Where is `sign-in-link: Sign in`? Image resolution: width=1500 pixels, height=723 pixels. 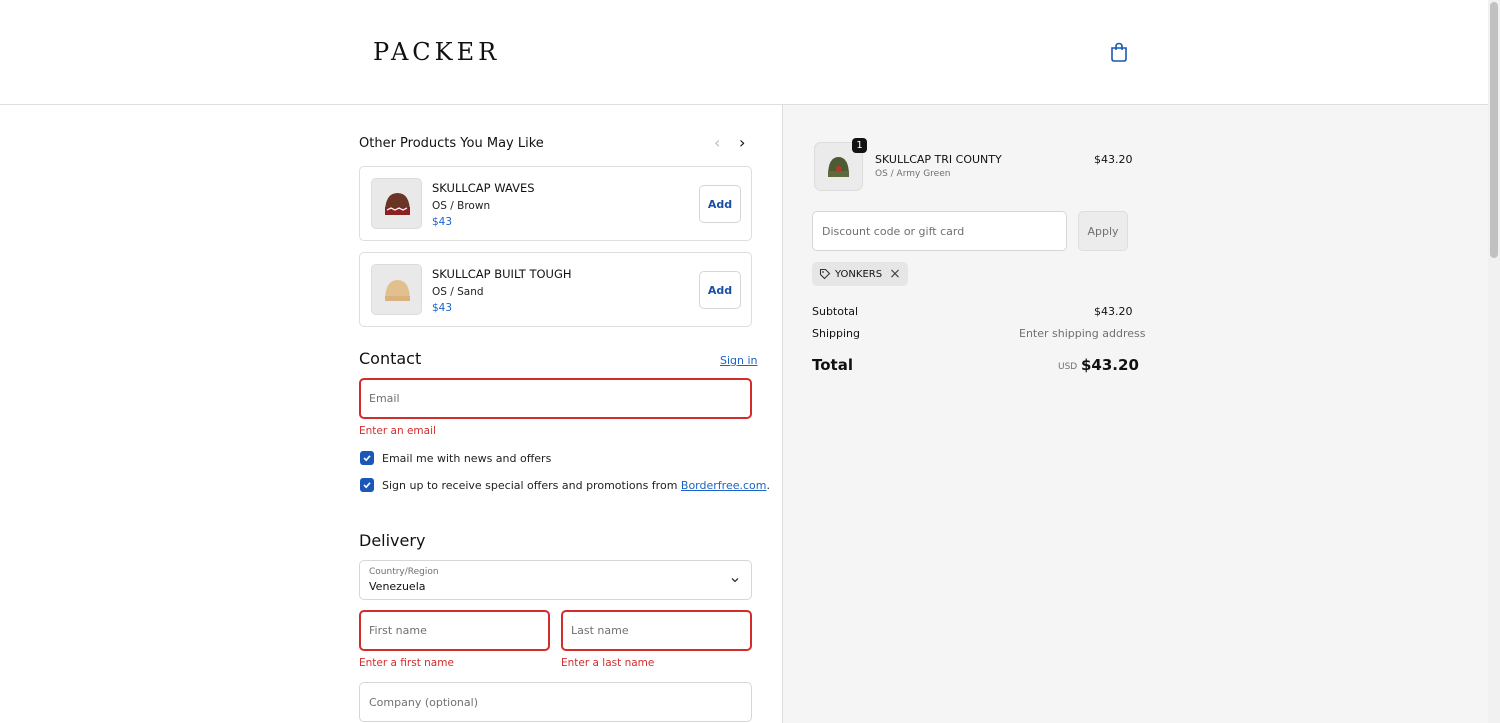 sign-in-link: Sign in is located at coordinates (739, 360).